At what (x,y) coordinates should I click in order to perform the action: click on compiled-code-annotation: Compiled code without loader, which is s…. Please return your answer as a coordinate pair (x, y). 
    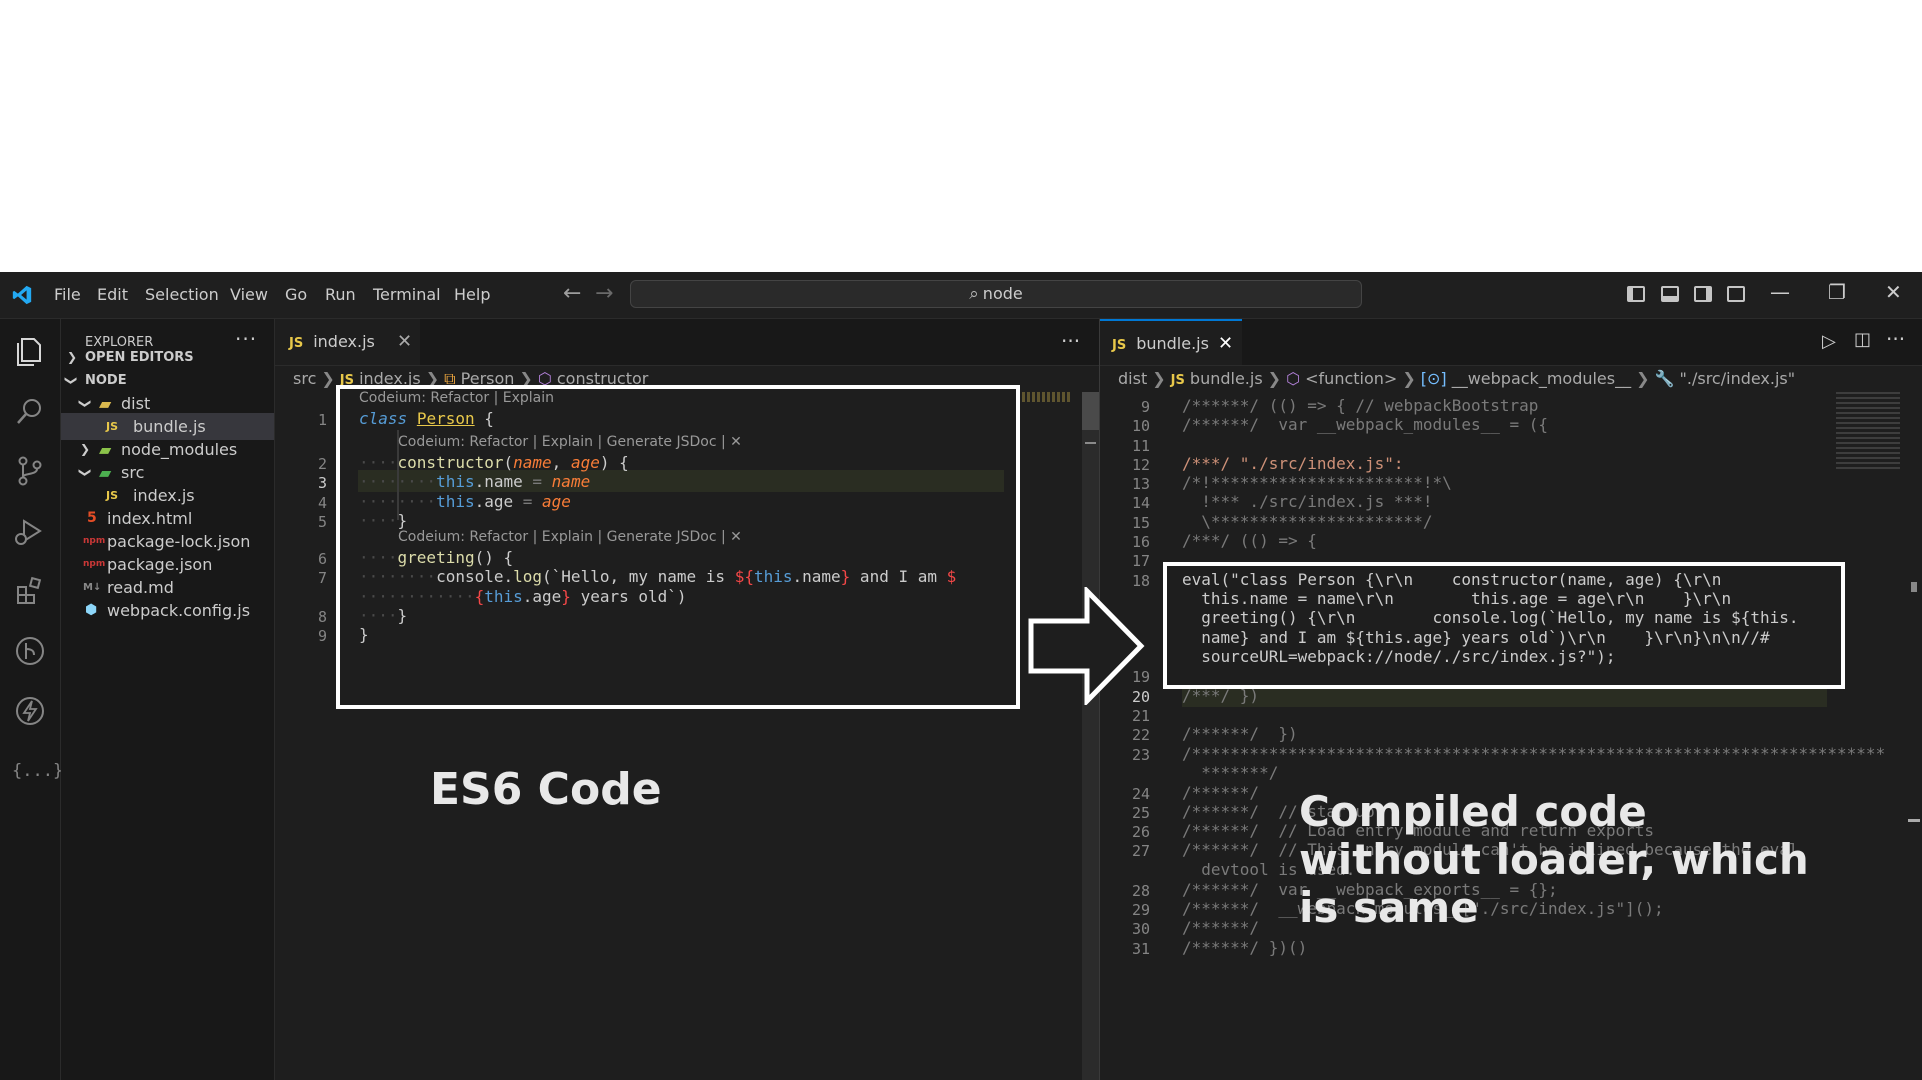
    Looking at the image, I should click on (1554, 860).